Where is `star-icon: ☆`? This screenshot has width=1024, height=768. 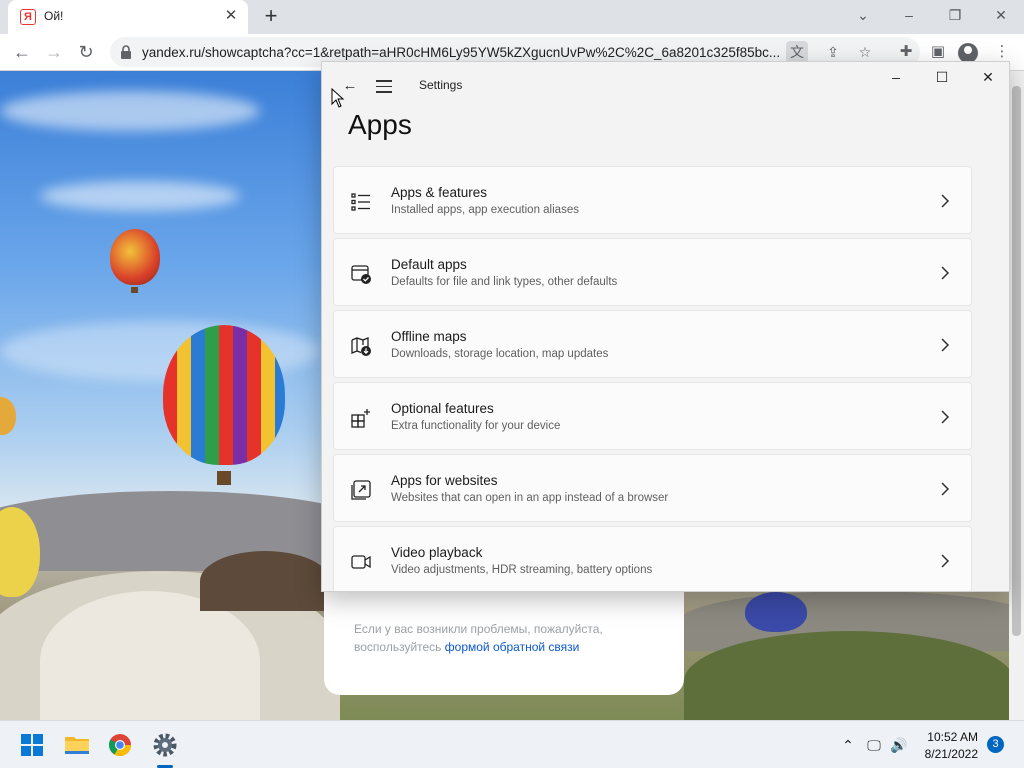
star-icon: ☆ is located at coordinates (865, 52).